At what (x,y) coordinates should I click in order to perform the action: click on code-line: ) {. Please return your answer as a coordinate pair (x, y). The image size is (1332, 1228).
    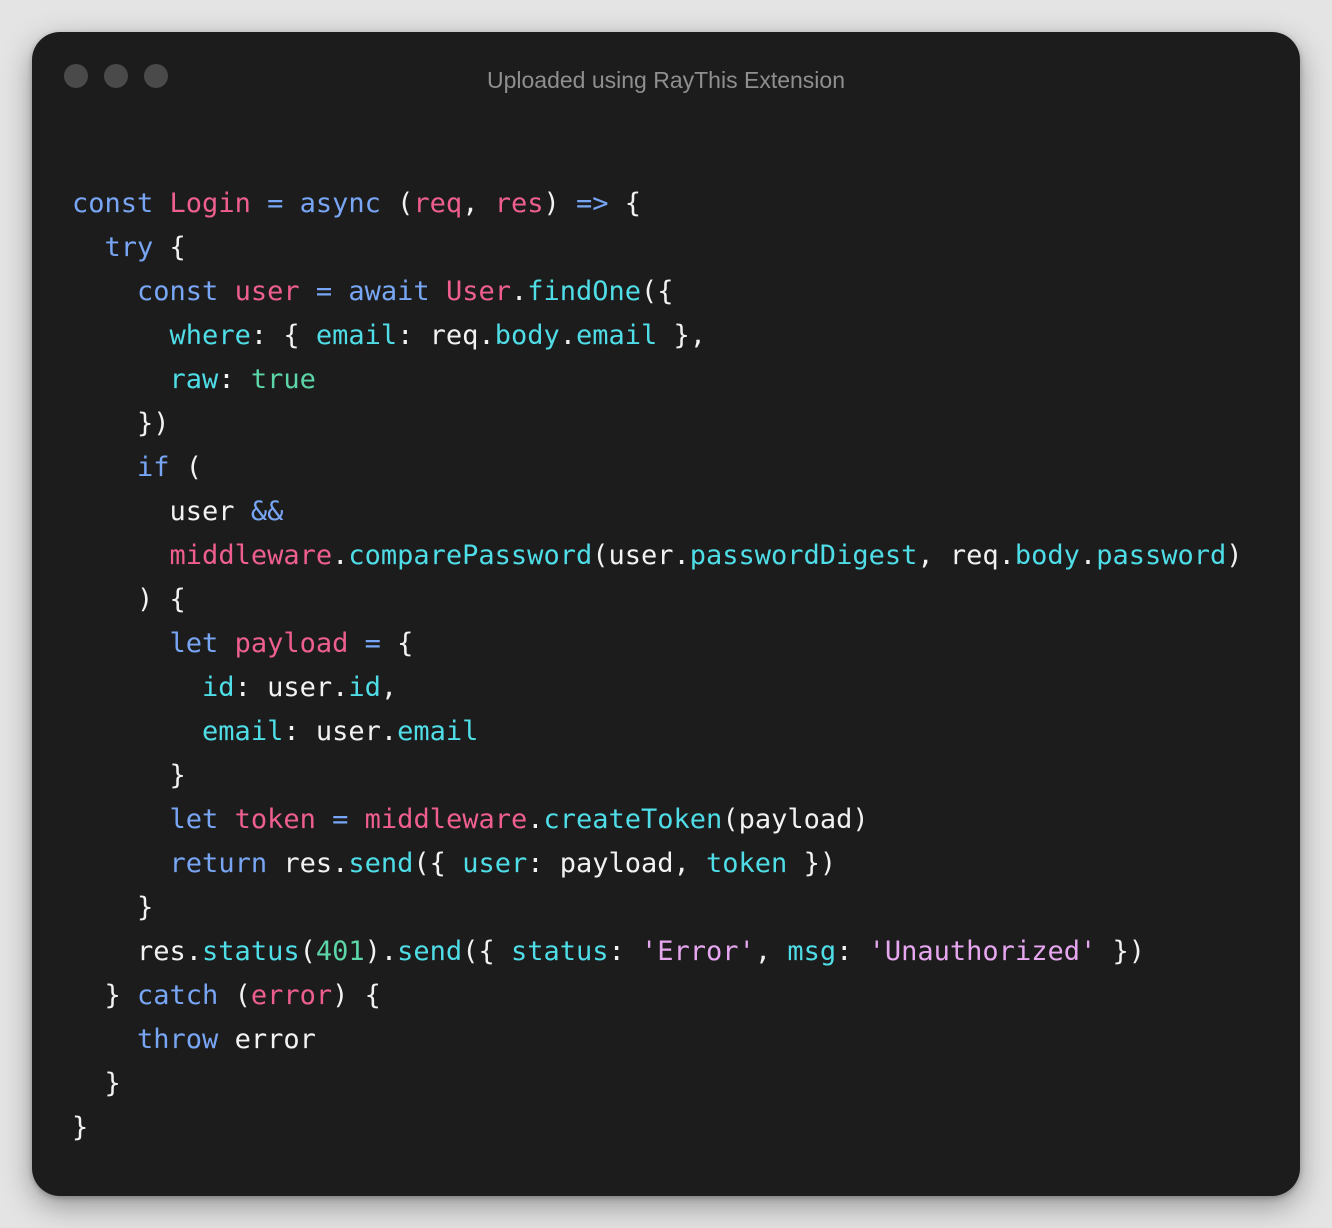
    Looking at the image, I should click on (657, 600).